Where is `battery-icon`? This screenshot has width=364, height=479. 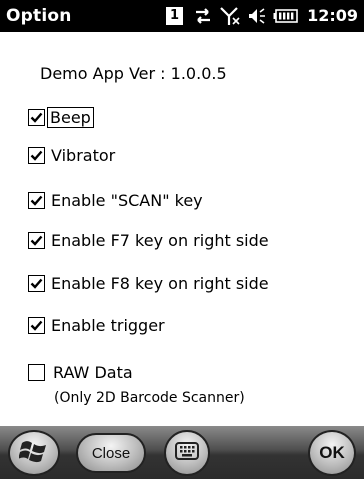 battery-icon is located at coordinates (286, 16).